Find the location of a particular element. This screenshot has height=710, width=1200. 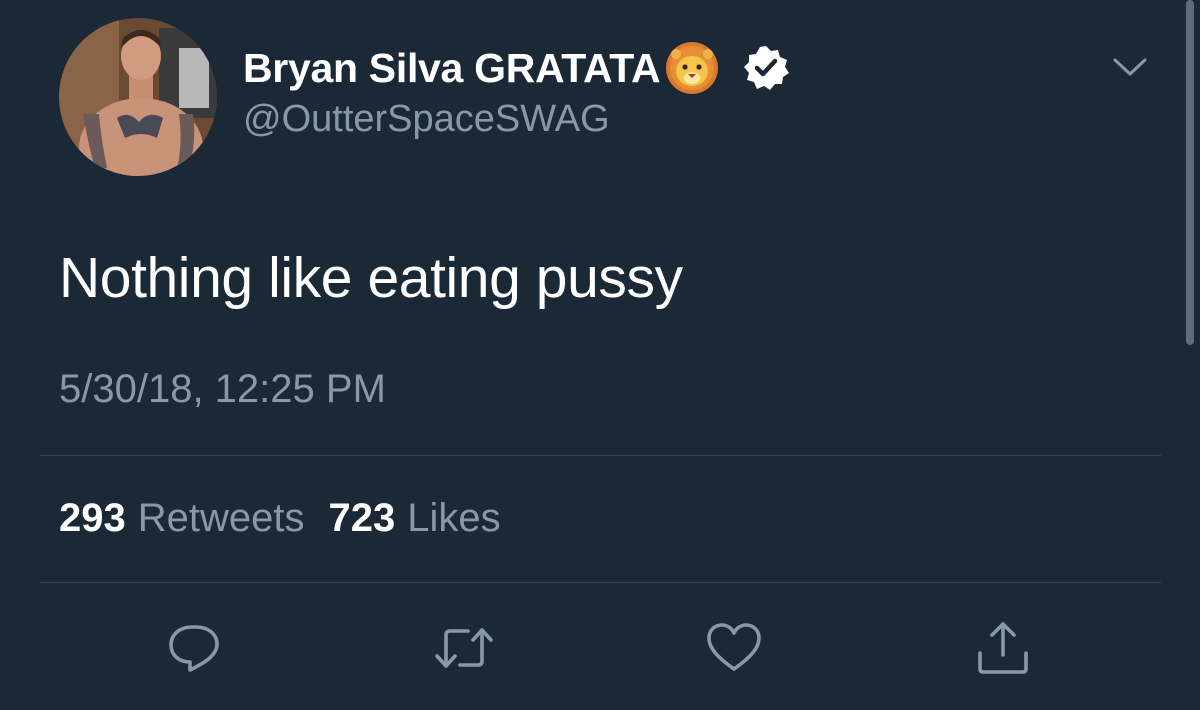

author-name-row: Bryan Silva GRATATA is located at coordinates (516, 68).